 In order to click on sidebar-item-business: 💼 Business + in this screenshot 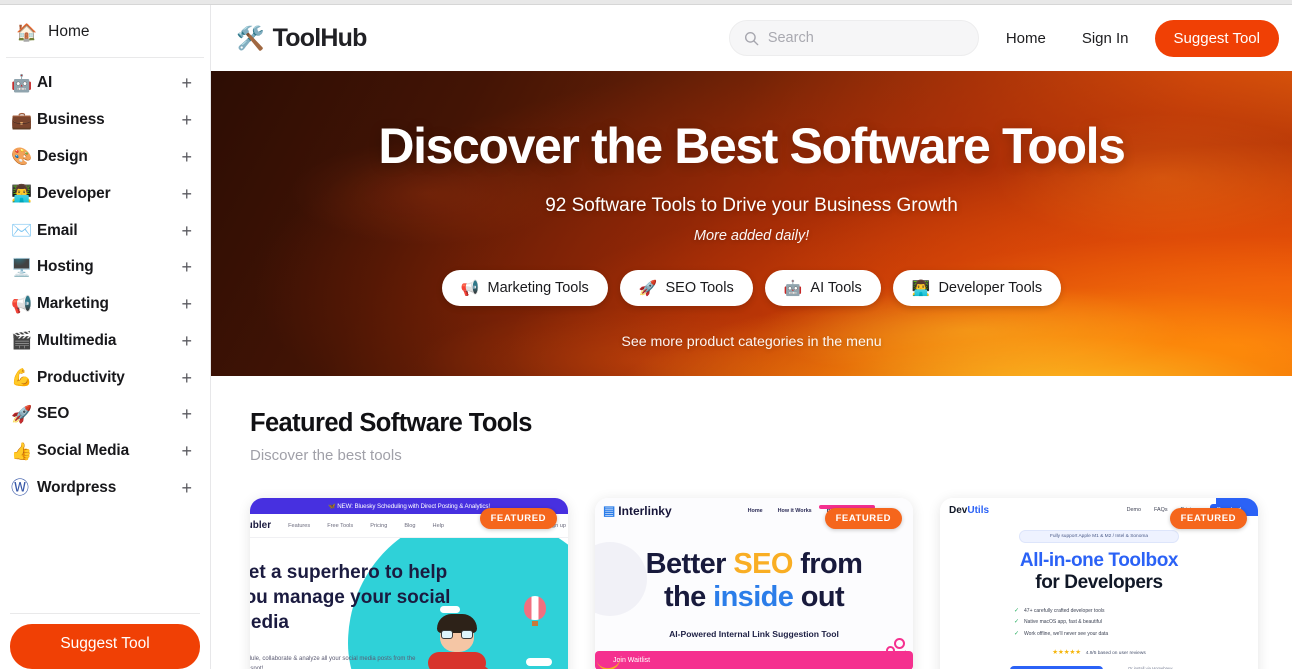, I will do `click(105, 120)`.